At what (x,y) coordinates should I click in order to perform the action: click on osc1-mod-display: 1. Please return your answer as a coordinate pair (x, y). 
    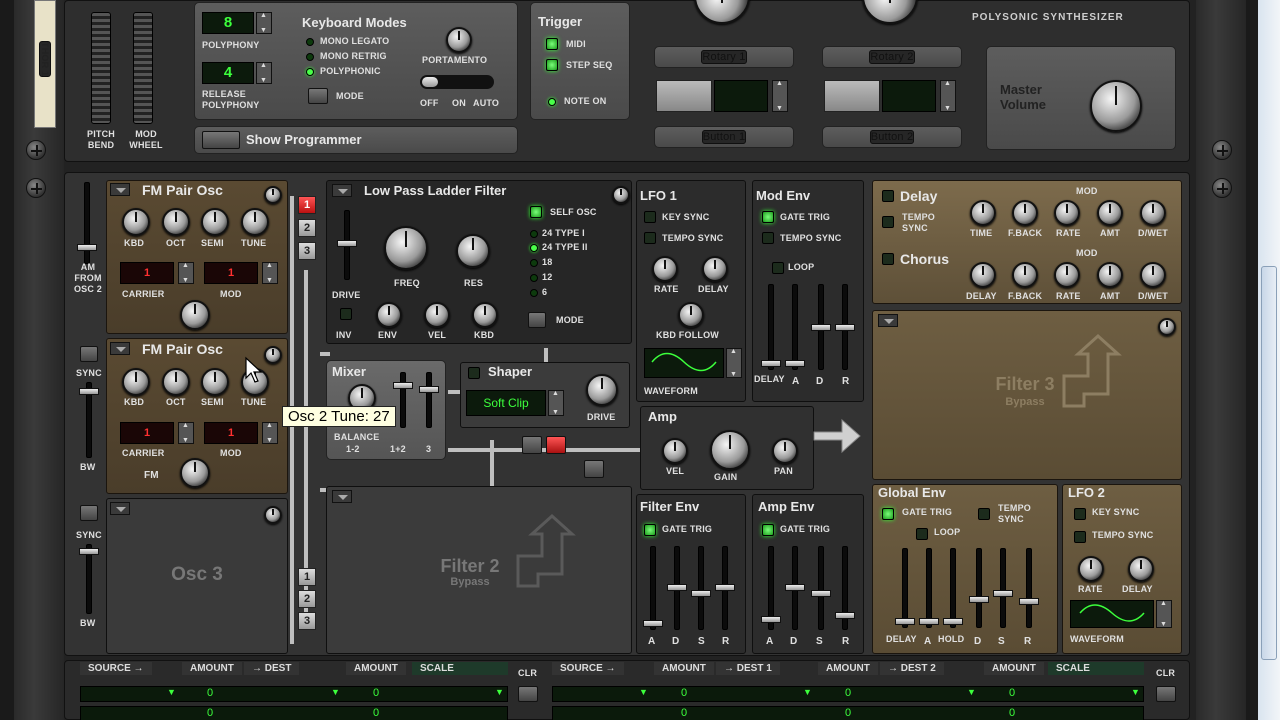
    Looking at the image, I should click on (231, 273).